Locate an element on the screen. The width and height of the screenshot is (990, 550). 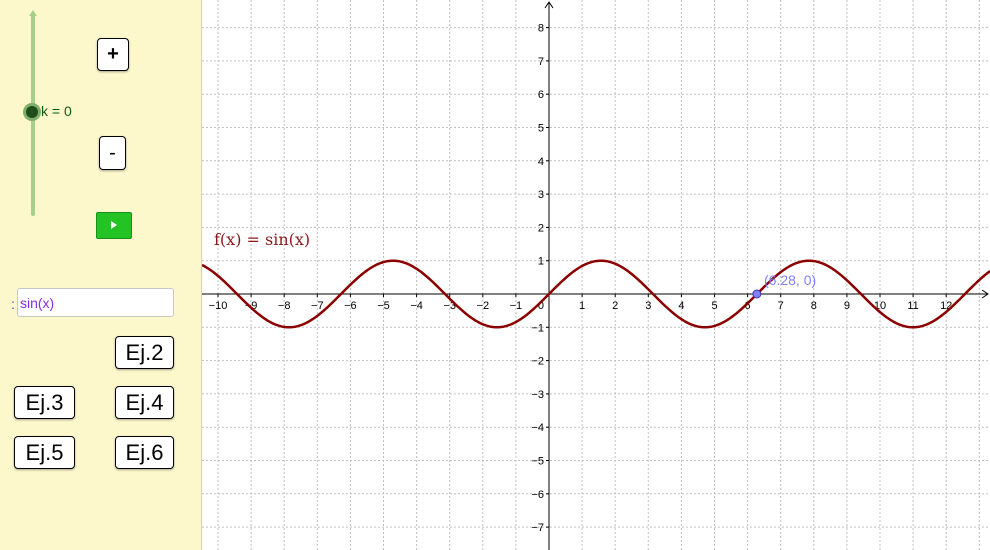
x-tick-label: 2 is located at coordinates (615, 306).